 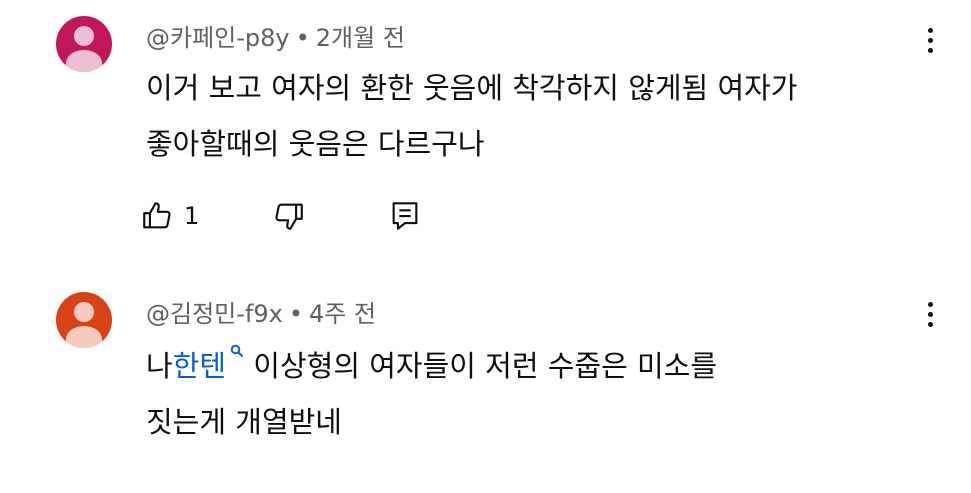 I want to click on dislike-button, so click(x=289, y=216).